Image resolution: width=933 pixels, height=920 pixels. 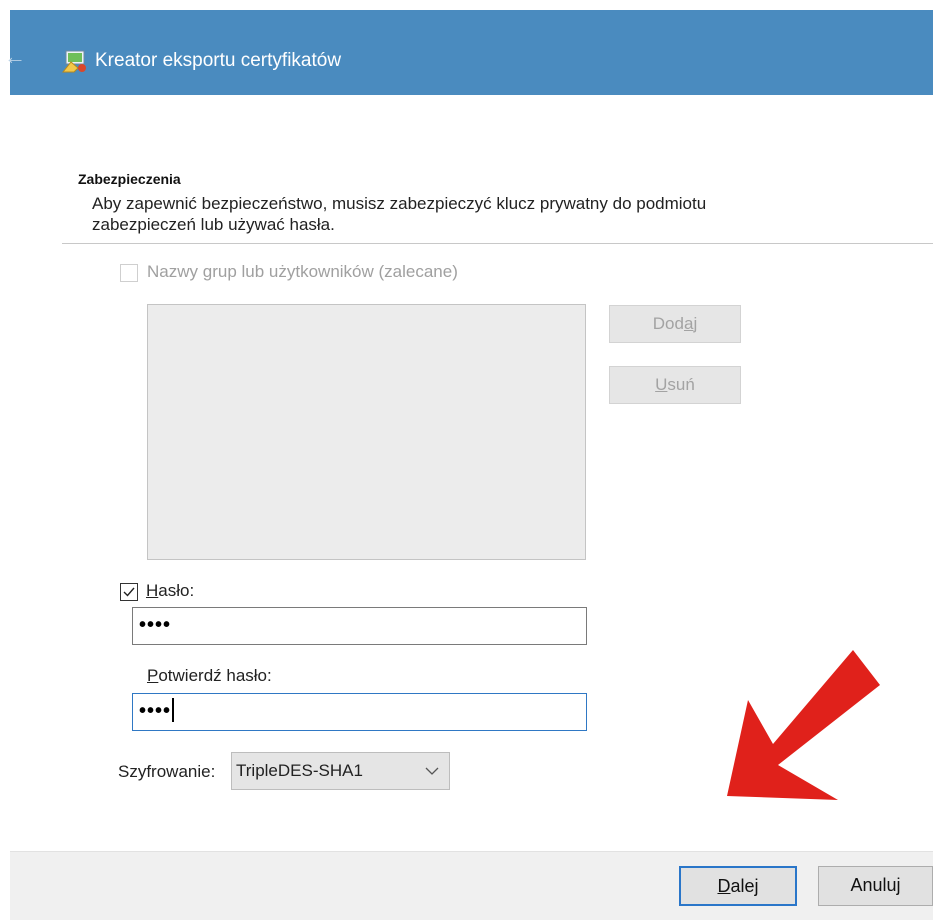 What do you see at coordinates (15, 57) in the screenshot?
I see `back-arrow-icon: ←` at bounding box center [15, 57].